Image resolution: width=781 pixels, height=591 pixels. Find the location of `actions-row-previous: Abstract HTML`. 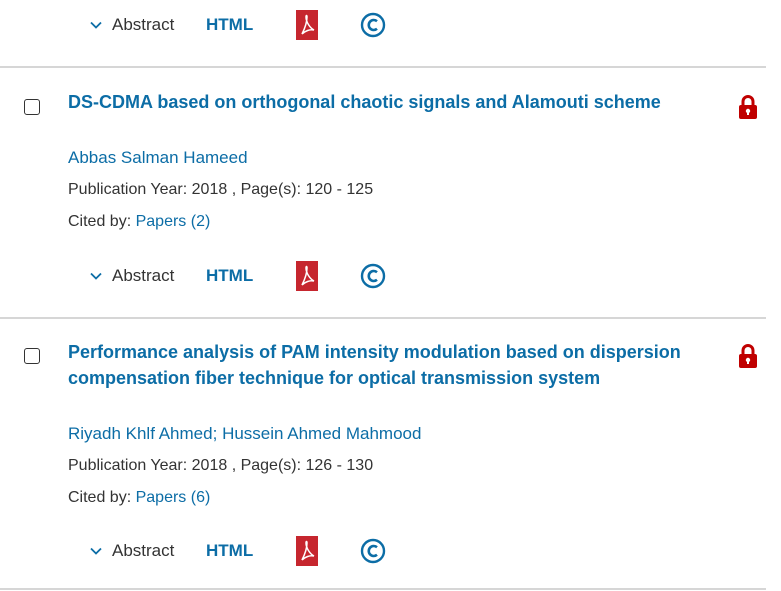

actions-row-previous: Abstract HTML is located at coordinates (237, 25).